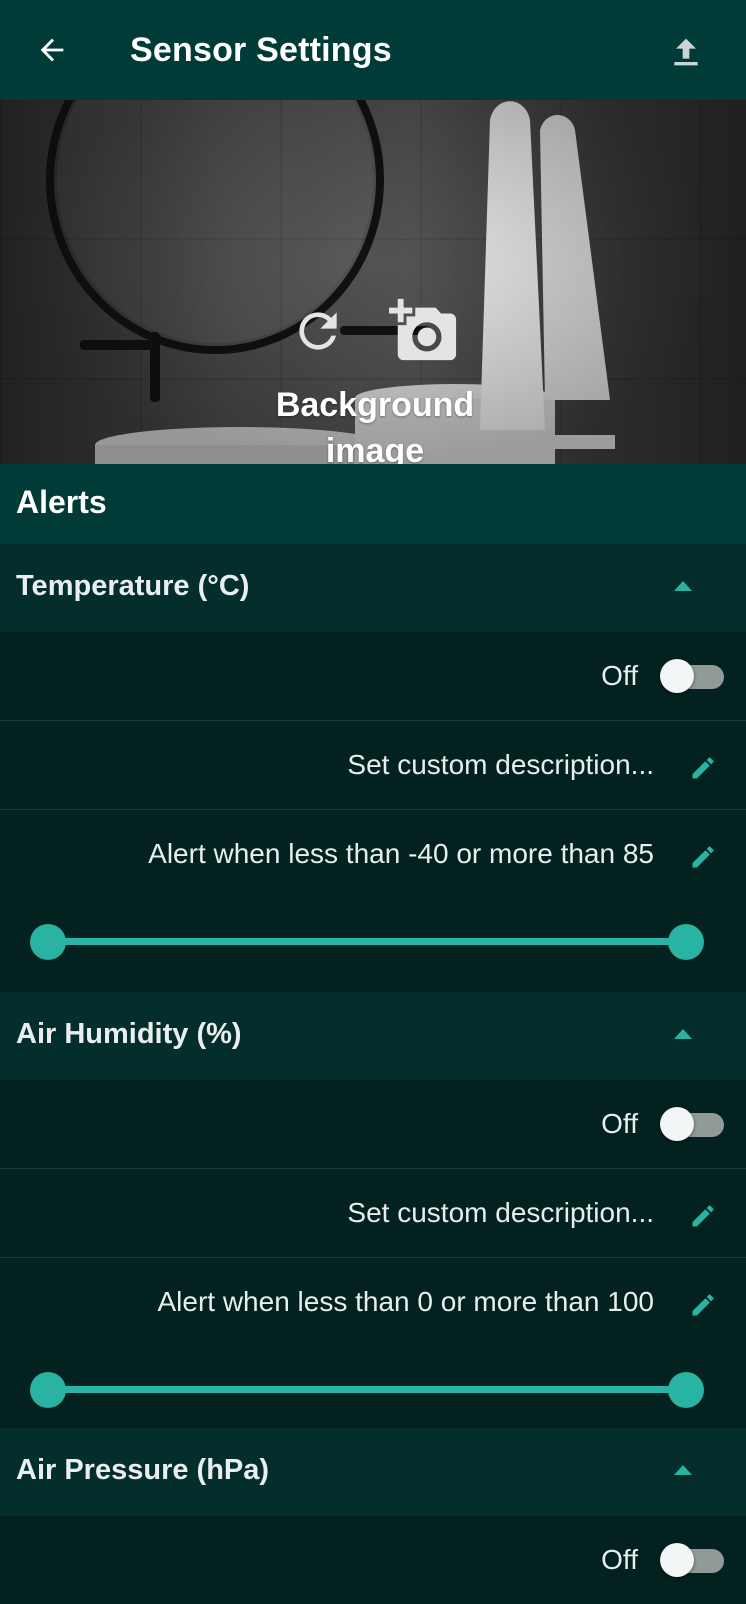 The height and width of the screenshot is (1604, 746). I want to click on top-app-bar: Sensor Settings, so click(373, 50).